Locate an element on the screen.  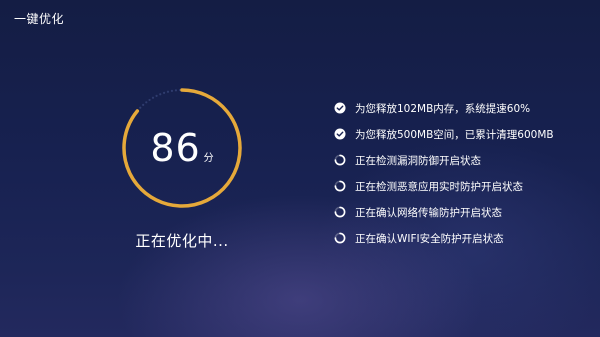
task-item-malware: 正在检测恶意应用实时防护开启状态 is located at coordinates (444, 186).